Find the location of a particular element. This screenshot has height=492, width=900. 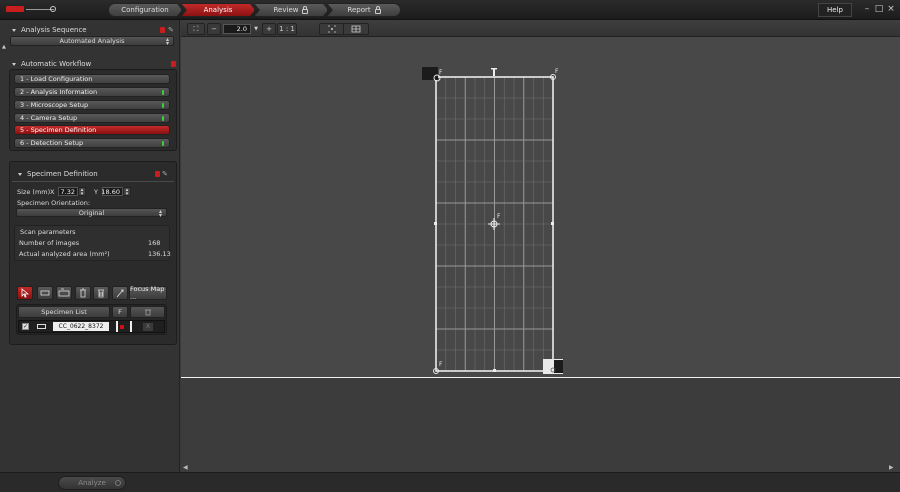

step-configuration: Configuration is located at coordinates (145, 10).